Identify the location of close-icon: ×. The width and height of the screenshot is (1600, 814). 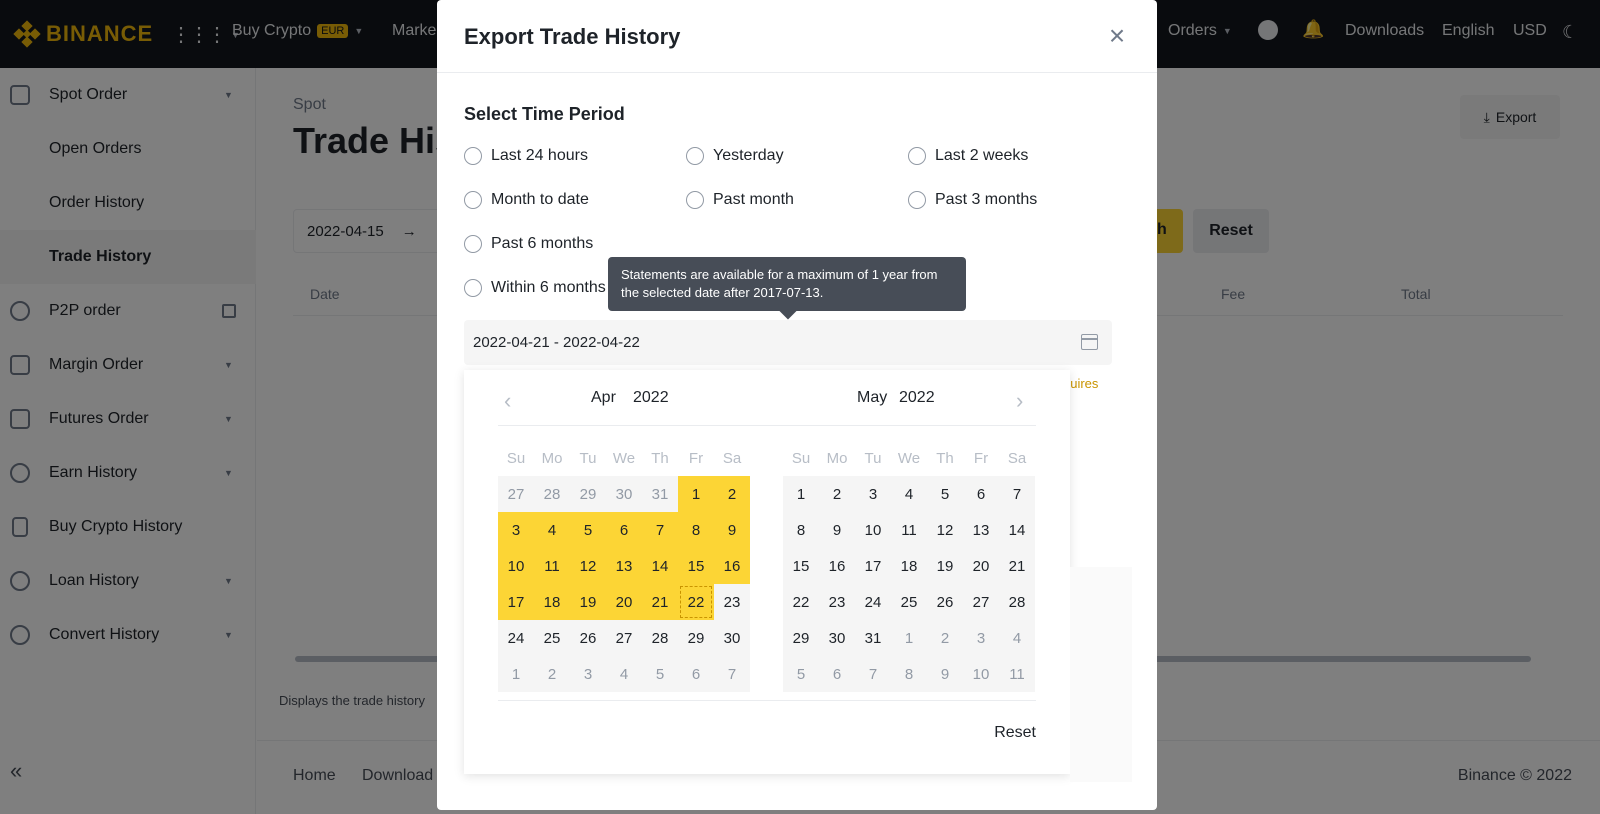
(1117, 36).